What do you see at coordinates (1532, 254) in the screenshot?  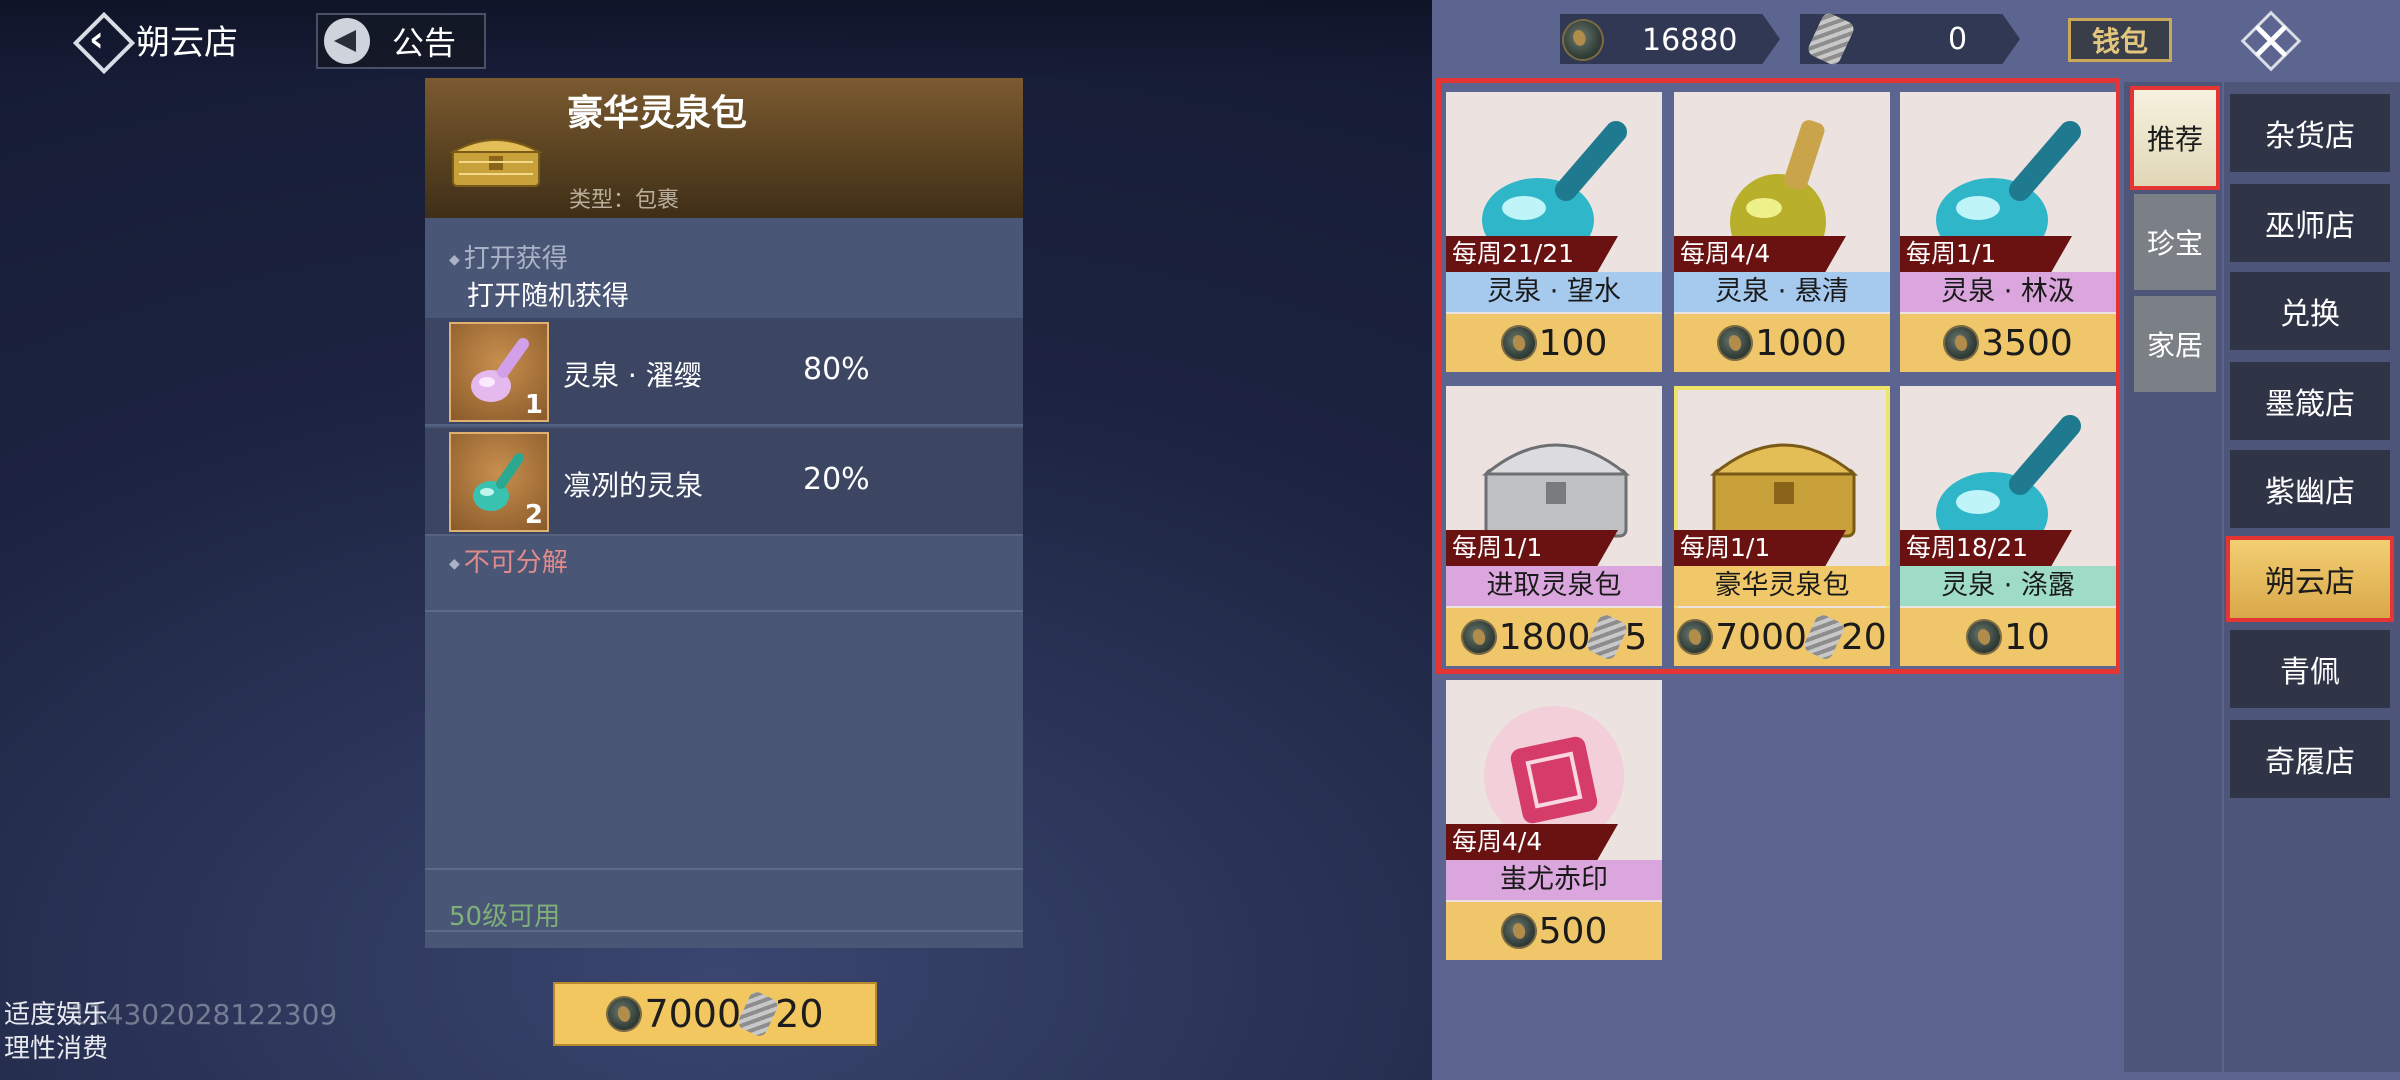 I see `weekly-limit: 每周21/21` at bounding box center [1532, 254].